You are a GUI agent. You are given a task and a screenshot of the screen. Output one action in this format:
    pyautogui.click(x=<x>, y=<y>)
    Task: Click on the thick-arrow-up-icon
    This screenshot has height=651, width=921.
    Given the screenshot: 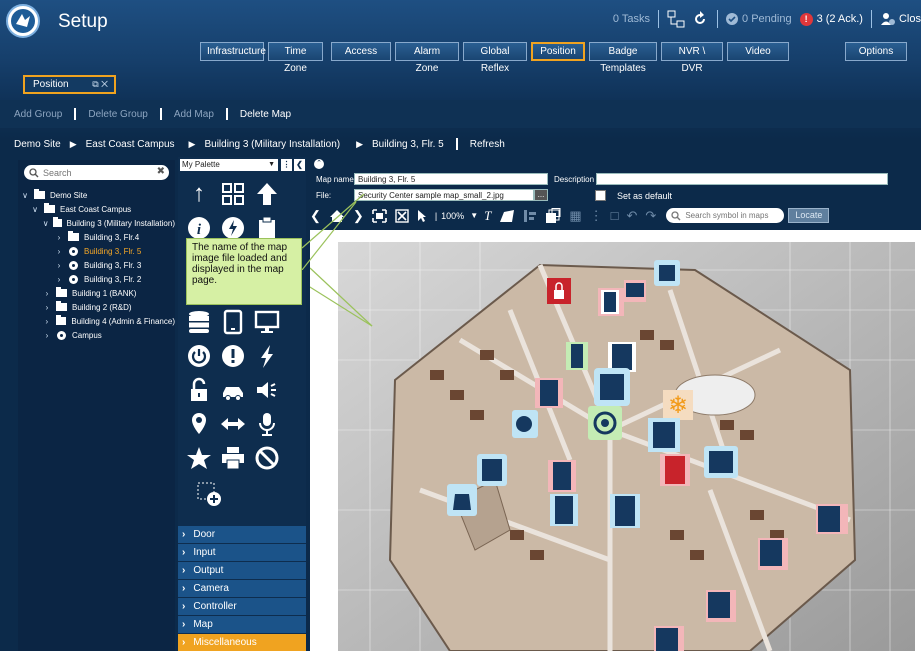 What is the action you would take?
    pyautogui.click(x=267, y=194)
    